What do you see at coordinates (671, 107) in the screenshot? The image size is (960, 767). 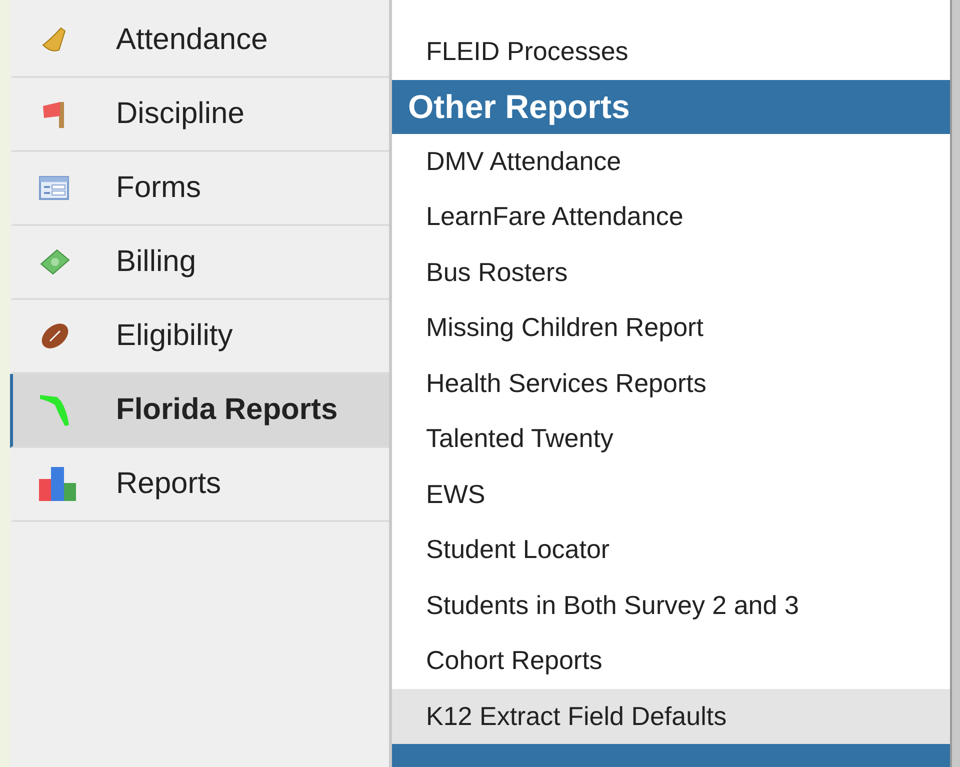 I see `section-header: Other Reports` at bounding box center [671, 107].